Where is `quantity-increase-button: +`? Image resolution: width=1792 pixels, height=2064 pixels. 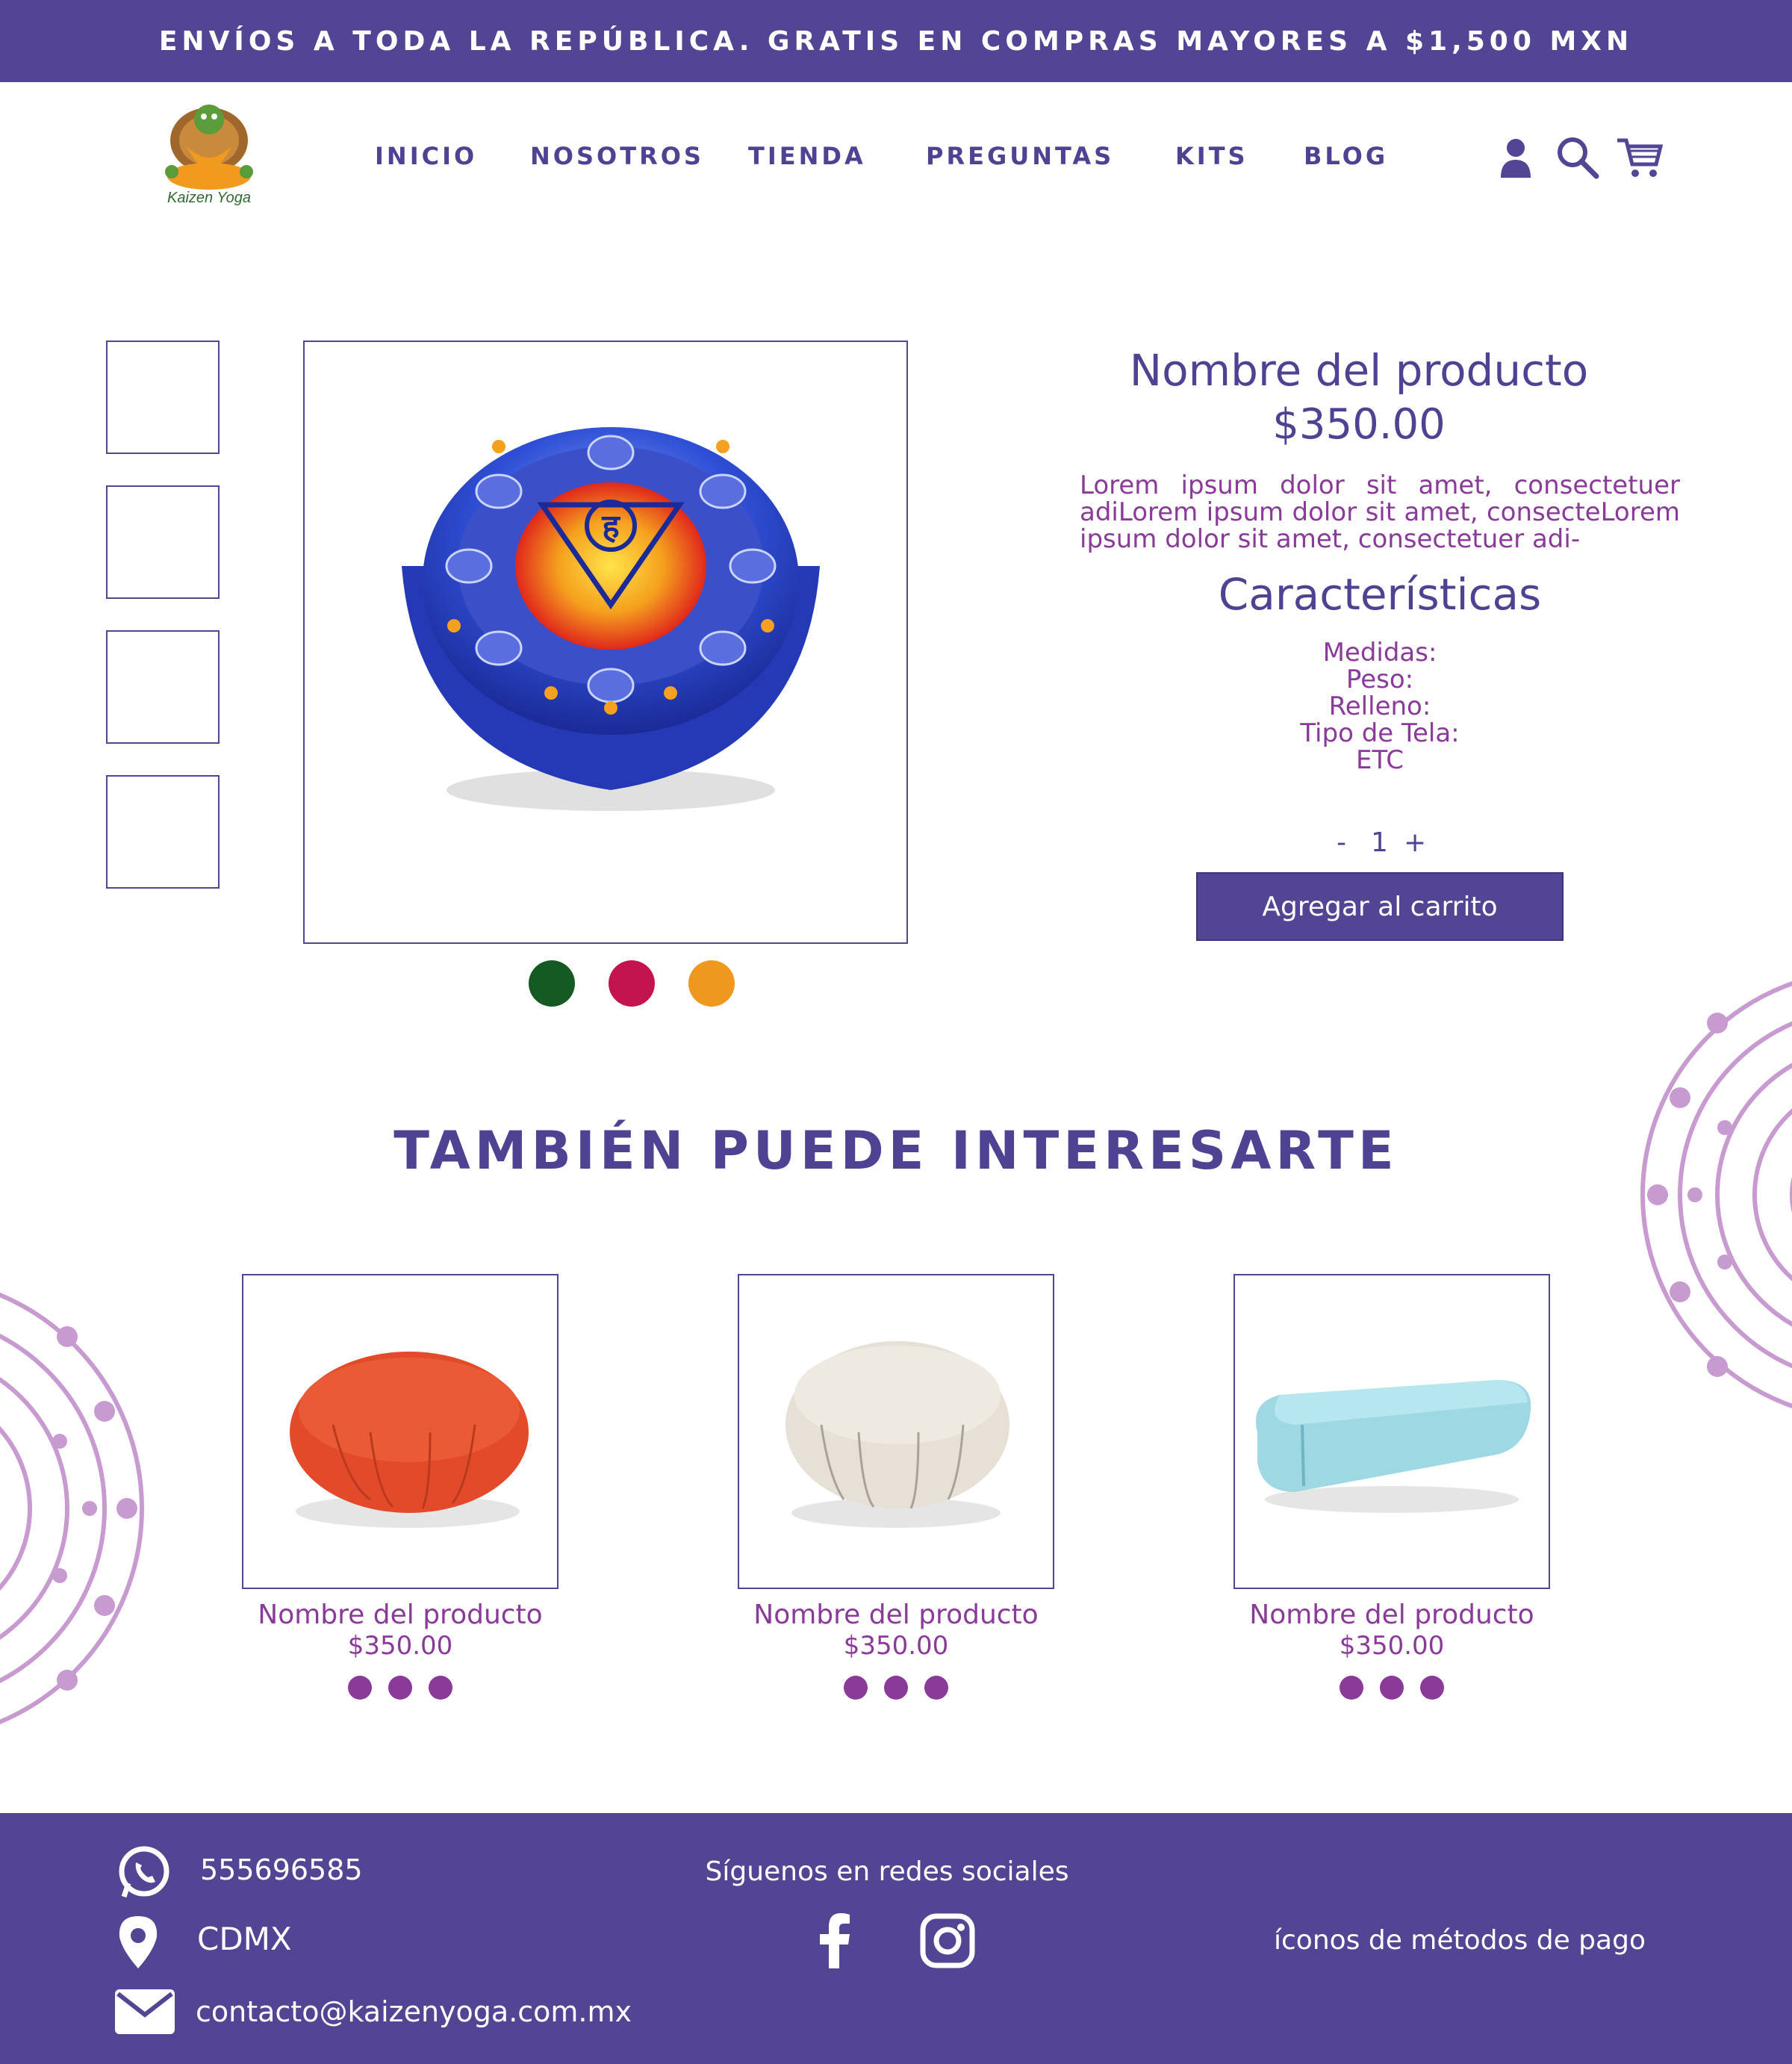 quantity-increase-button: + is located at coordinates (1415, 842).